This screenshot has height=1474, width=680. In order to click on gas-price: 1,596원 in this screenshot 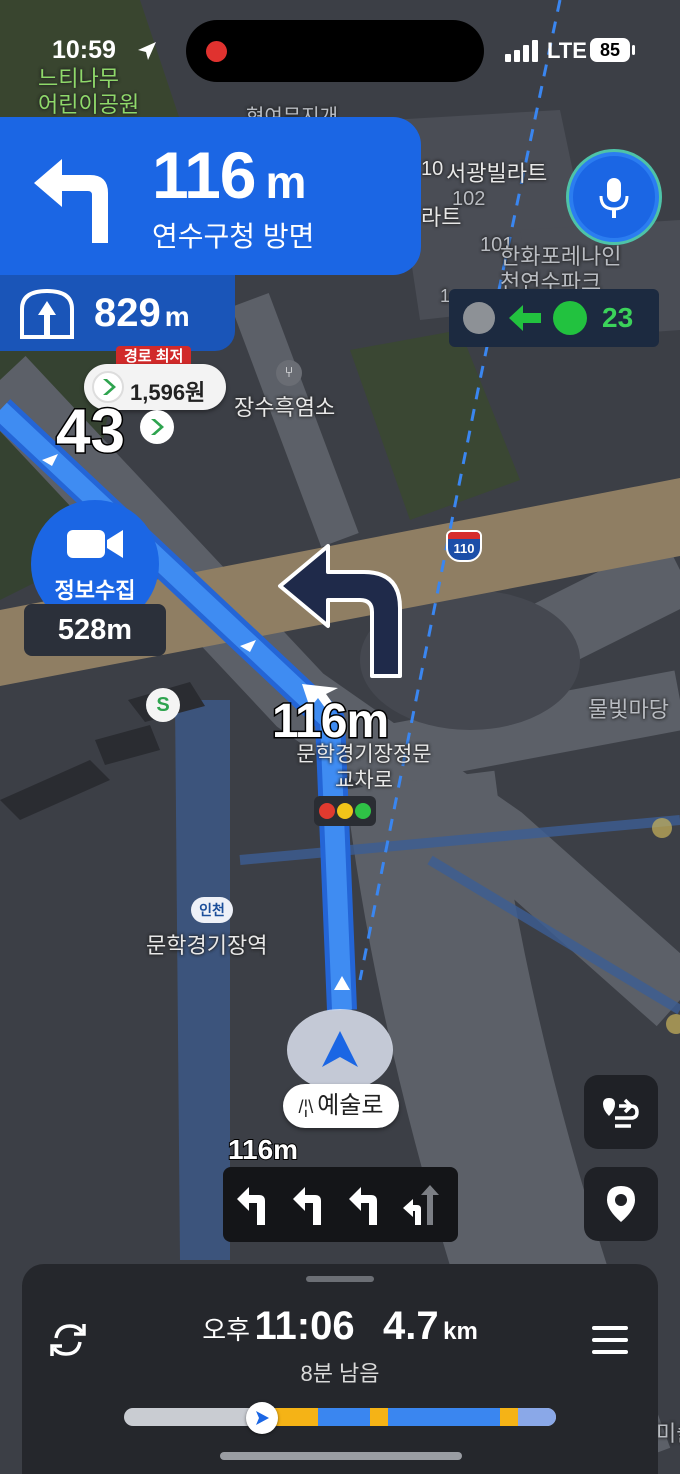, I will do `click(168, 392)`.